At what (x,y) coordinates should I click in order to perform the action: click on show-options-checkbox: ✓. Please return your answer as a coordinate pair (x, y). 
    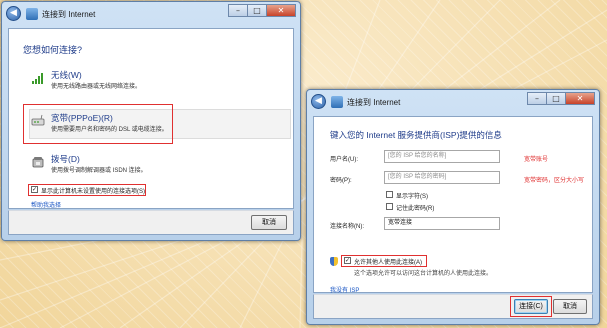
    Looking at the image, I should click on (34, 189).